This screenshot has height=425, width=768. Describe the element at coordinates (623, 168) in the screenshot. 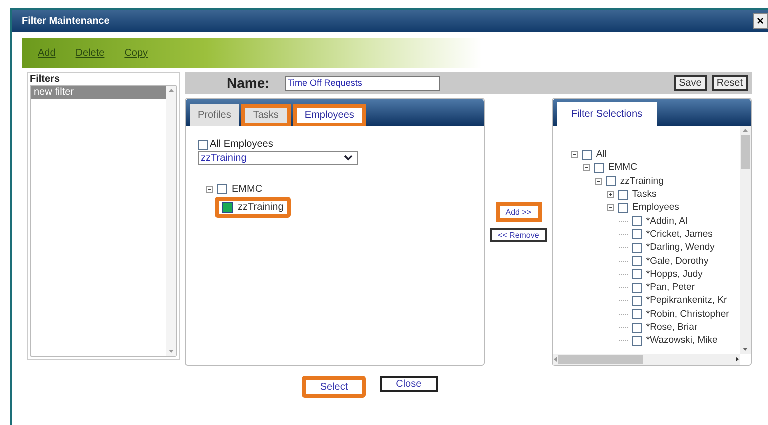

I see `tree-item: EMMC` at that location.